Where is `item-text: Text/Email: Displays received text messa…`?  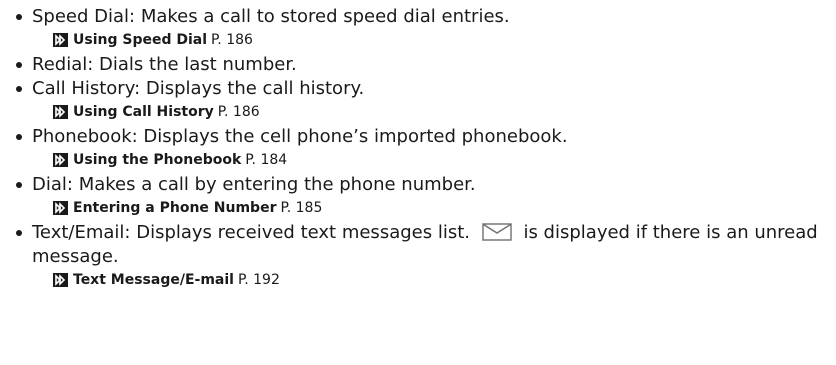 item-text: Text/Email: Displays received text messa… is located at coordinates (432, 245).